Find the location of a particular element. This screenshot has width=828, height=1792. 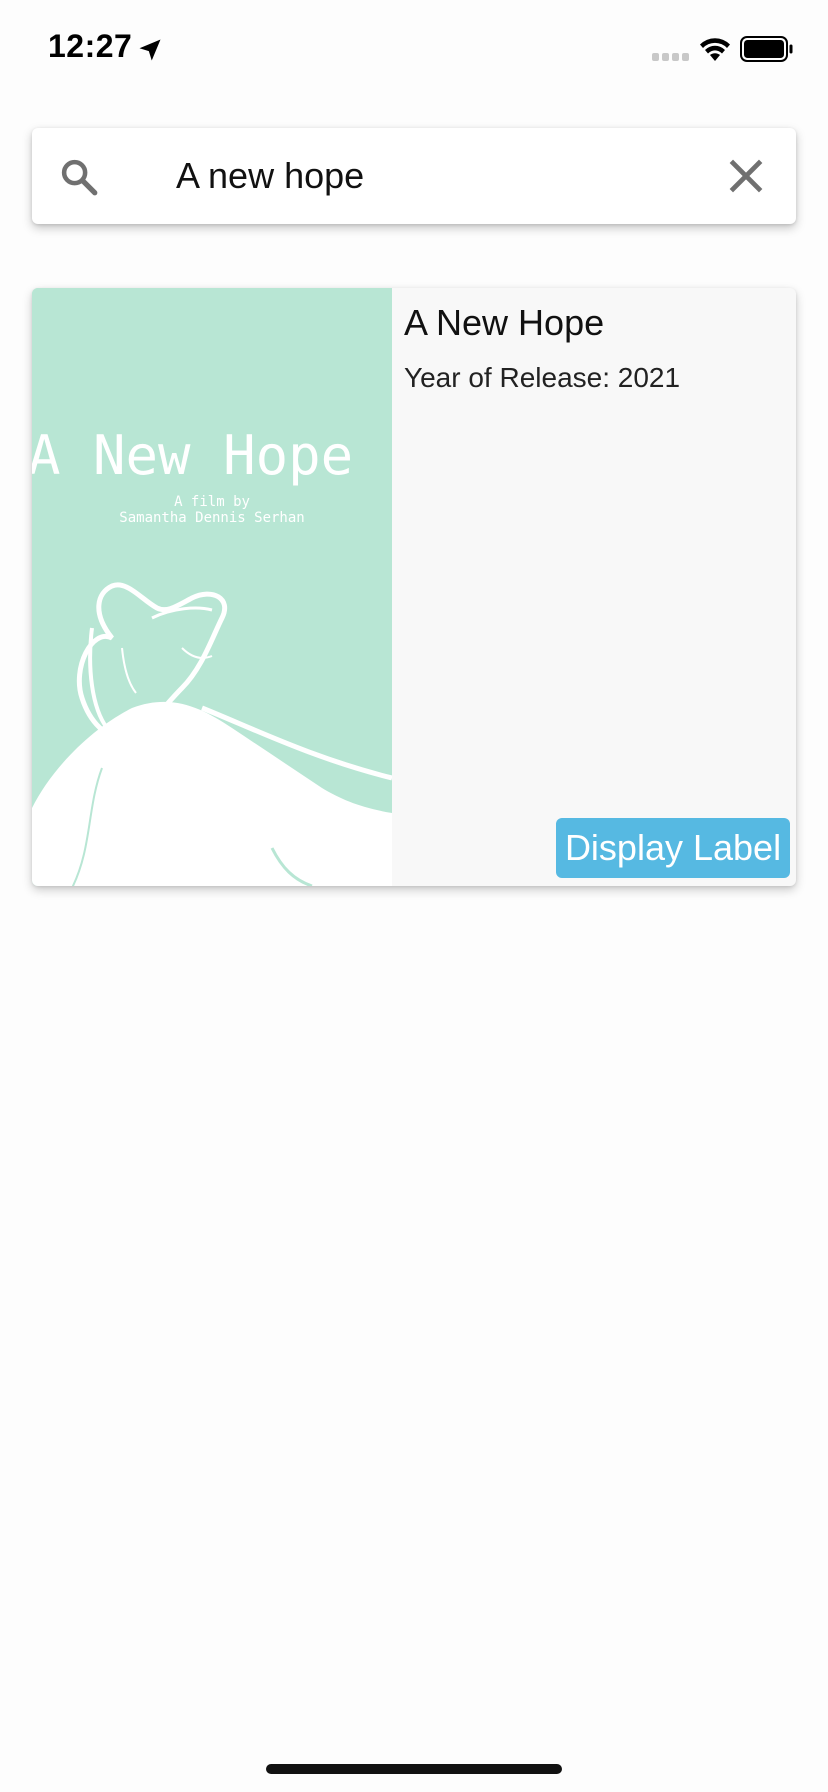

release-label: Year of Release: is located at coordinates (507, 377).